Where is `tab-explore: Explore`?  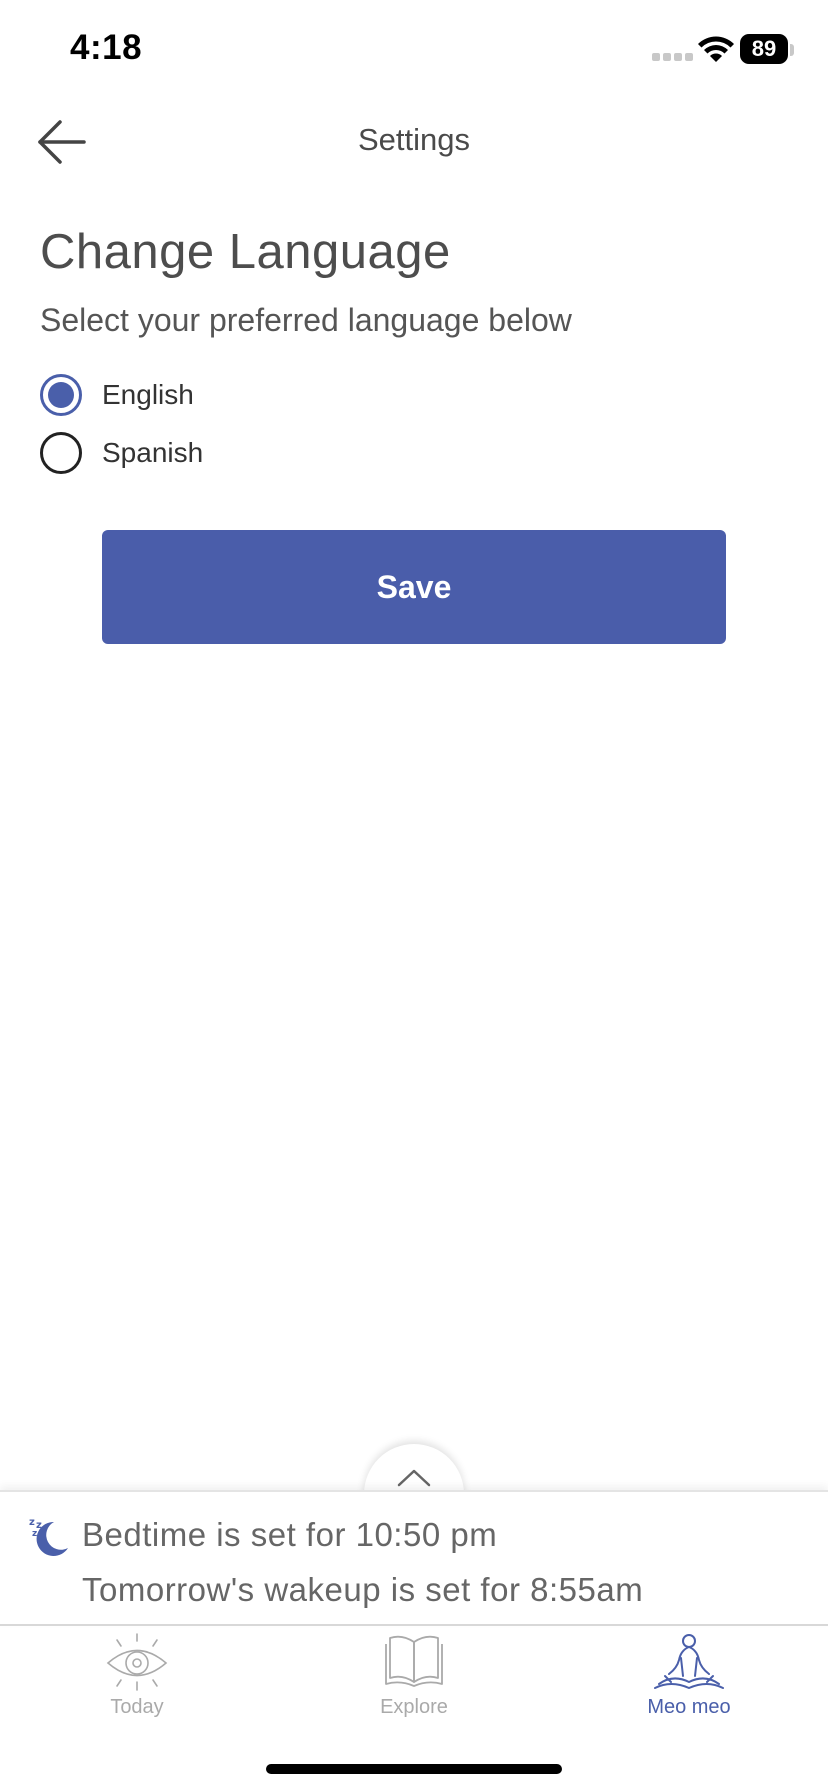
tab-explore: Explore is located at coordinates (414, 1676).